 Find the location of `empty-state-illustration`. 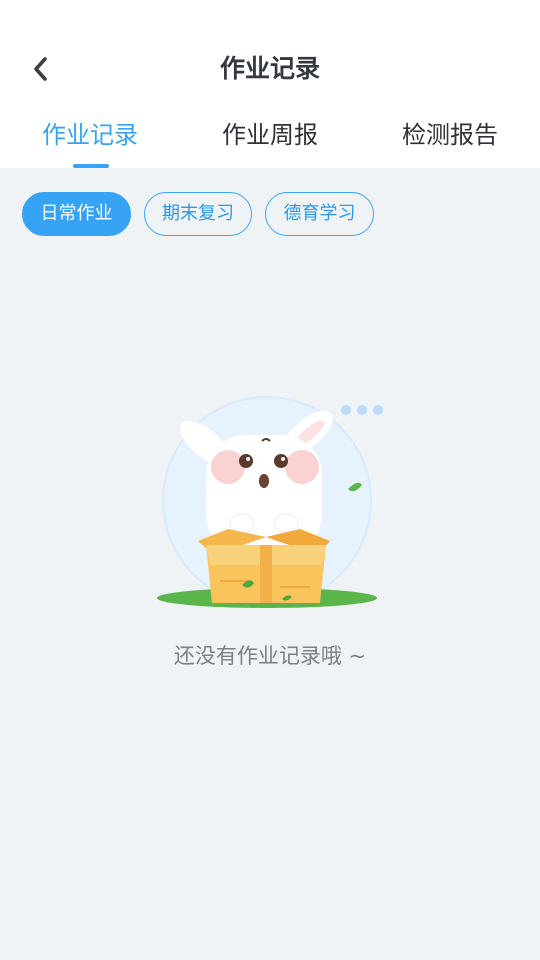

empty-state-illustration is located at coordinates (270, 505).